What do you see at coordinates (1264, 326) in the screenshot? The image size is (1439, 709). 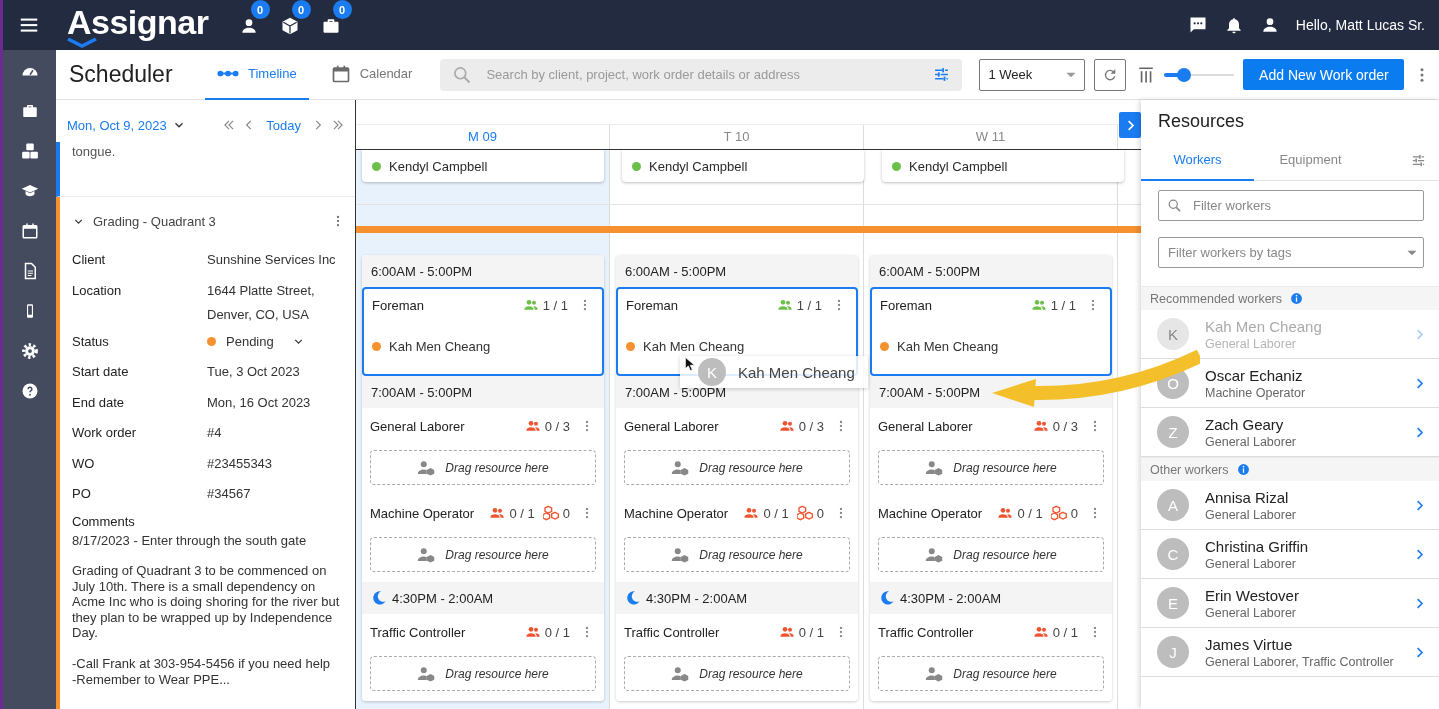 I see `worker-name: Kah Men Cheang` at bounding box center [1264, 326].